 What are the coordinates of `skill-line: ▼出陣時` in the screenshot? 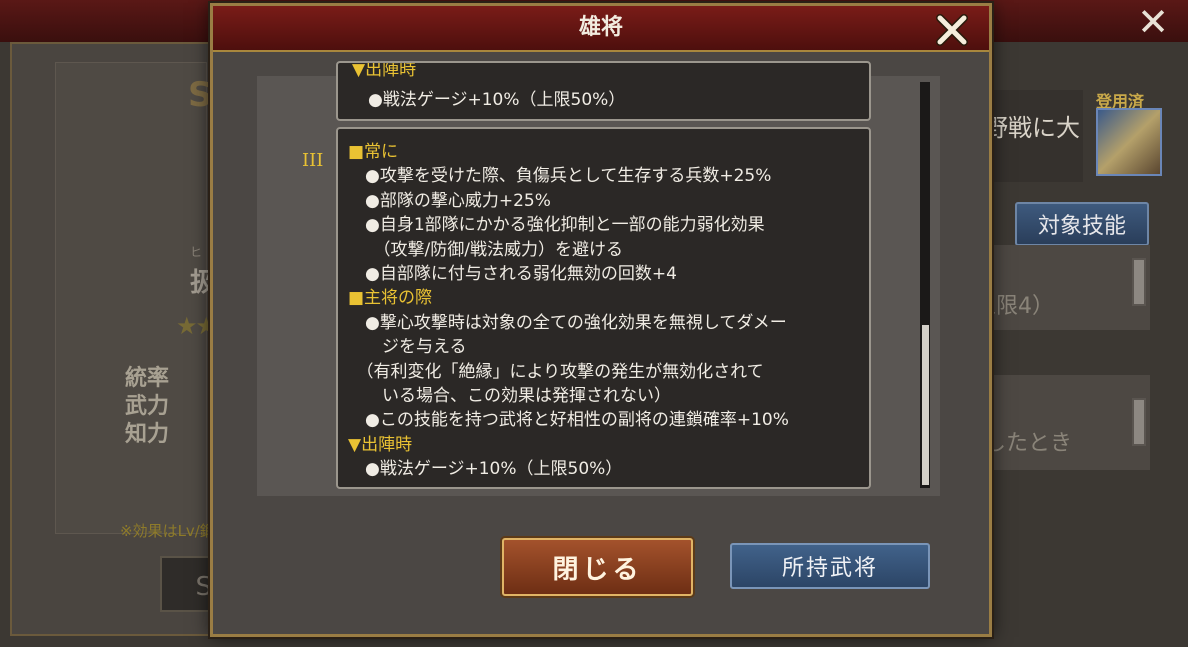 It's located at (384, 70).